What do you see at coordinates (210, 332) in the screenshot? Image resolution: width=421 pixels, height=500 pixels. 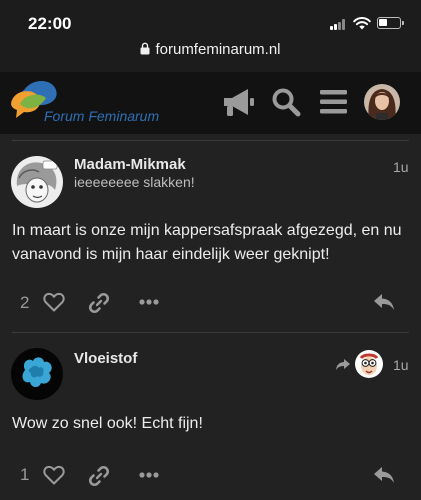 I see `post-divider` at bounding box center [210, 332].